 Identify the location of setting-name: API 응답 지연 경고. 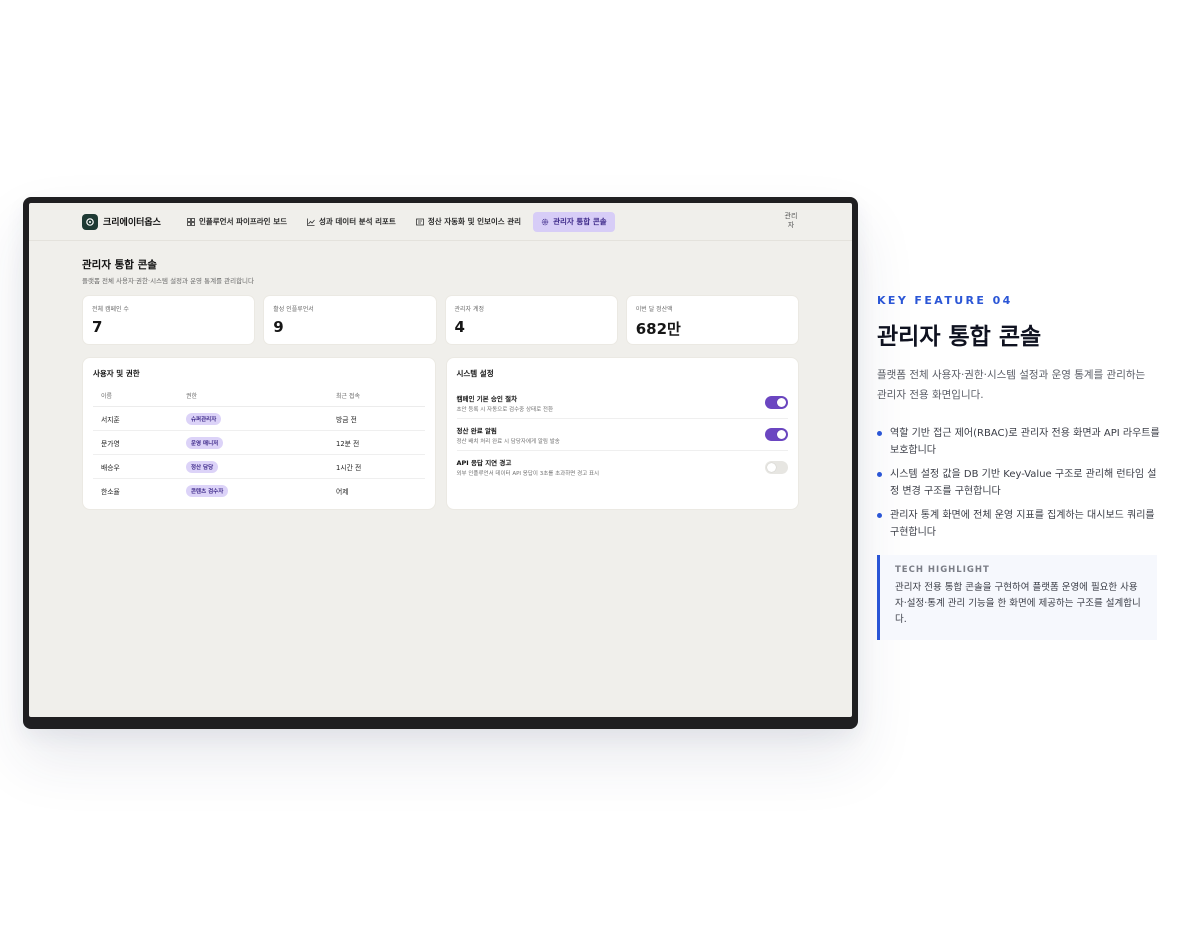
(484, 463).